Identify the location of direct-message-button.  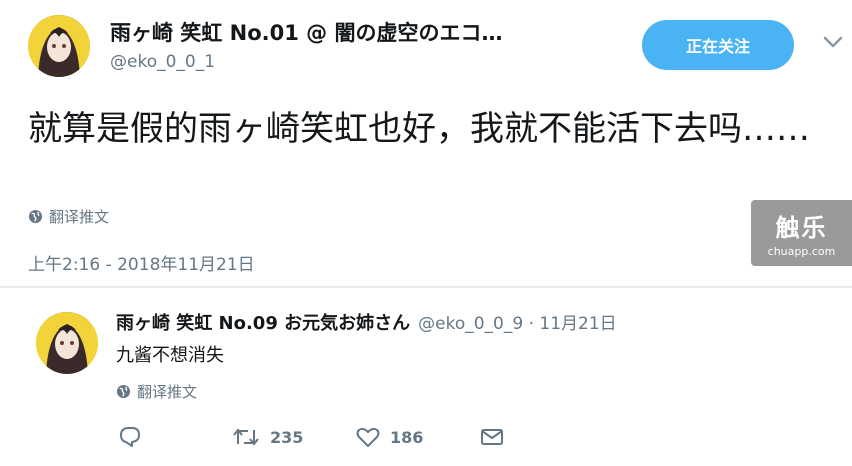
(492, 437).